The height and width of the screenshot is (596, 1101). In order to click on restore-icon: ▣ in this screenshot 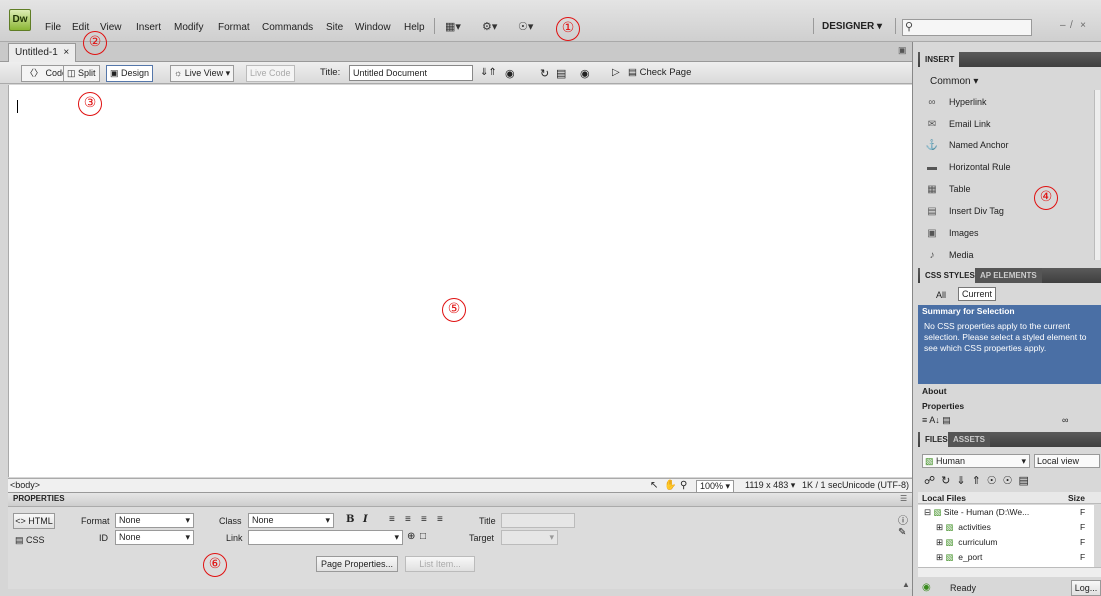, I will do `click(902, 50)`.